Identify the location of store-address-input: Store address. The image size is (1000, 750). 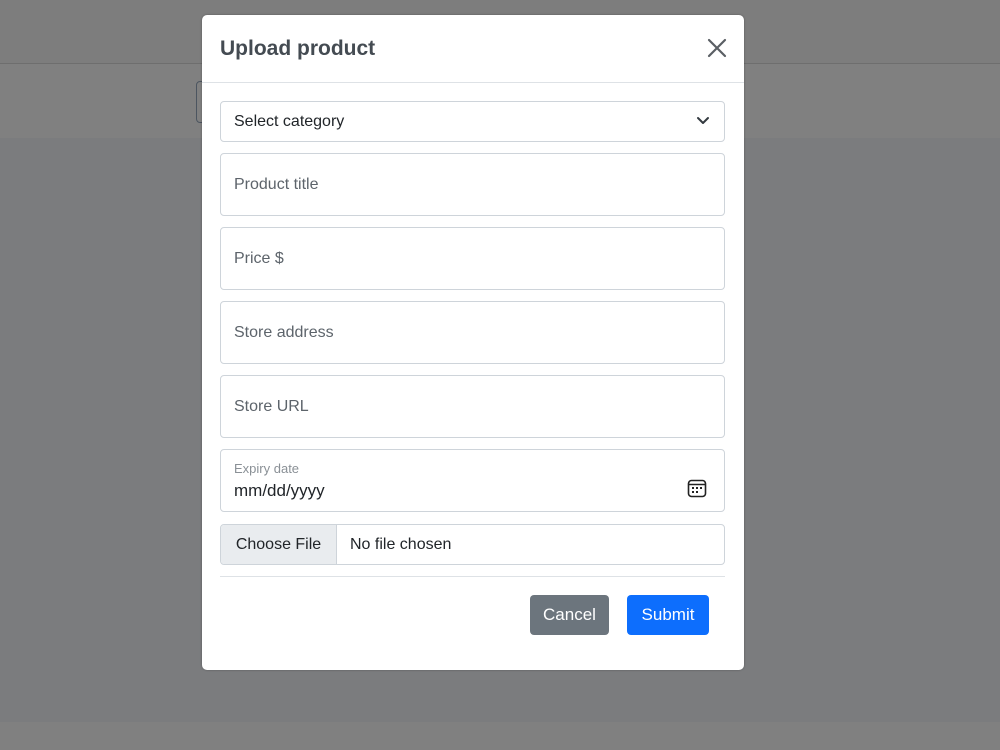
(472, 332).